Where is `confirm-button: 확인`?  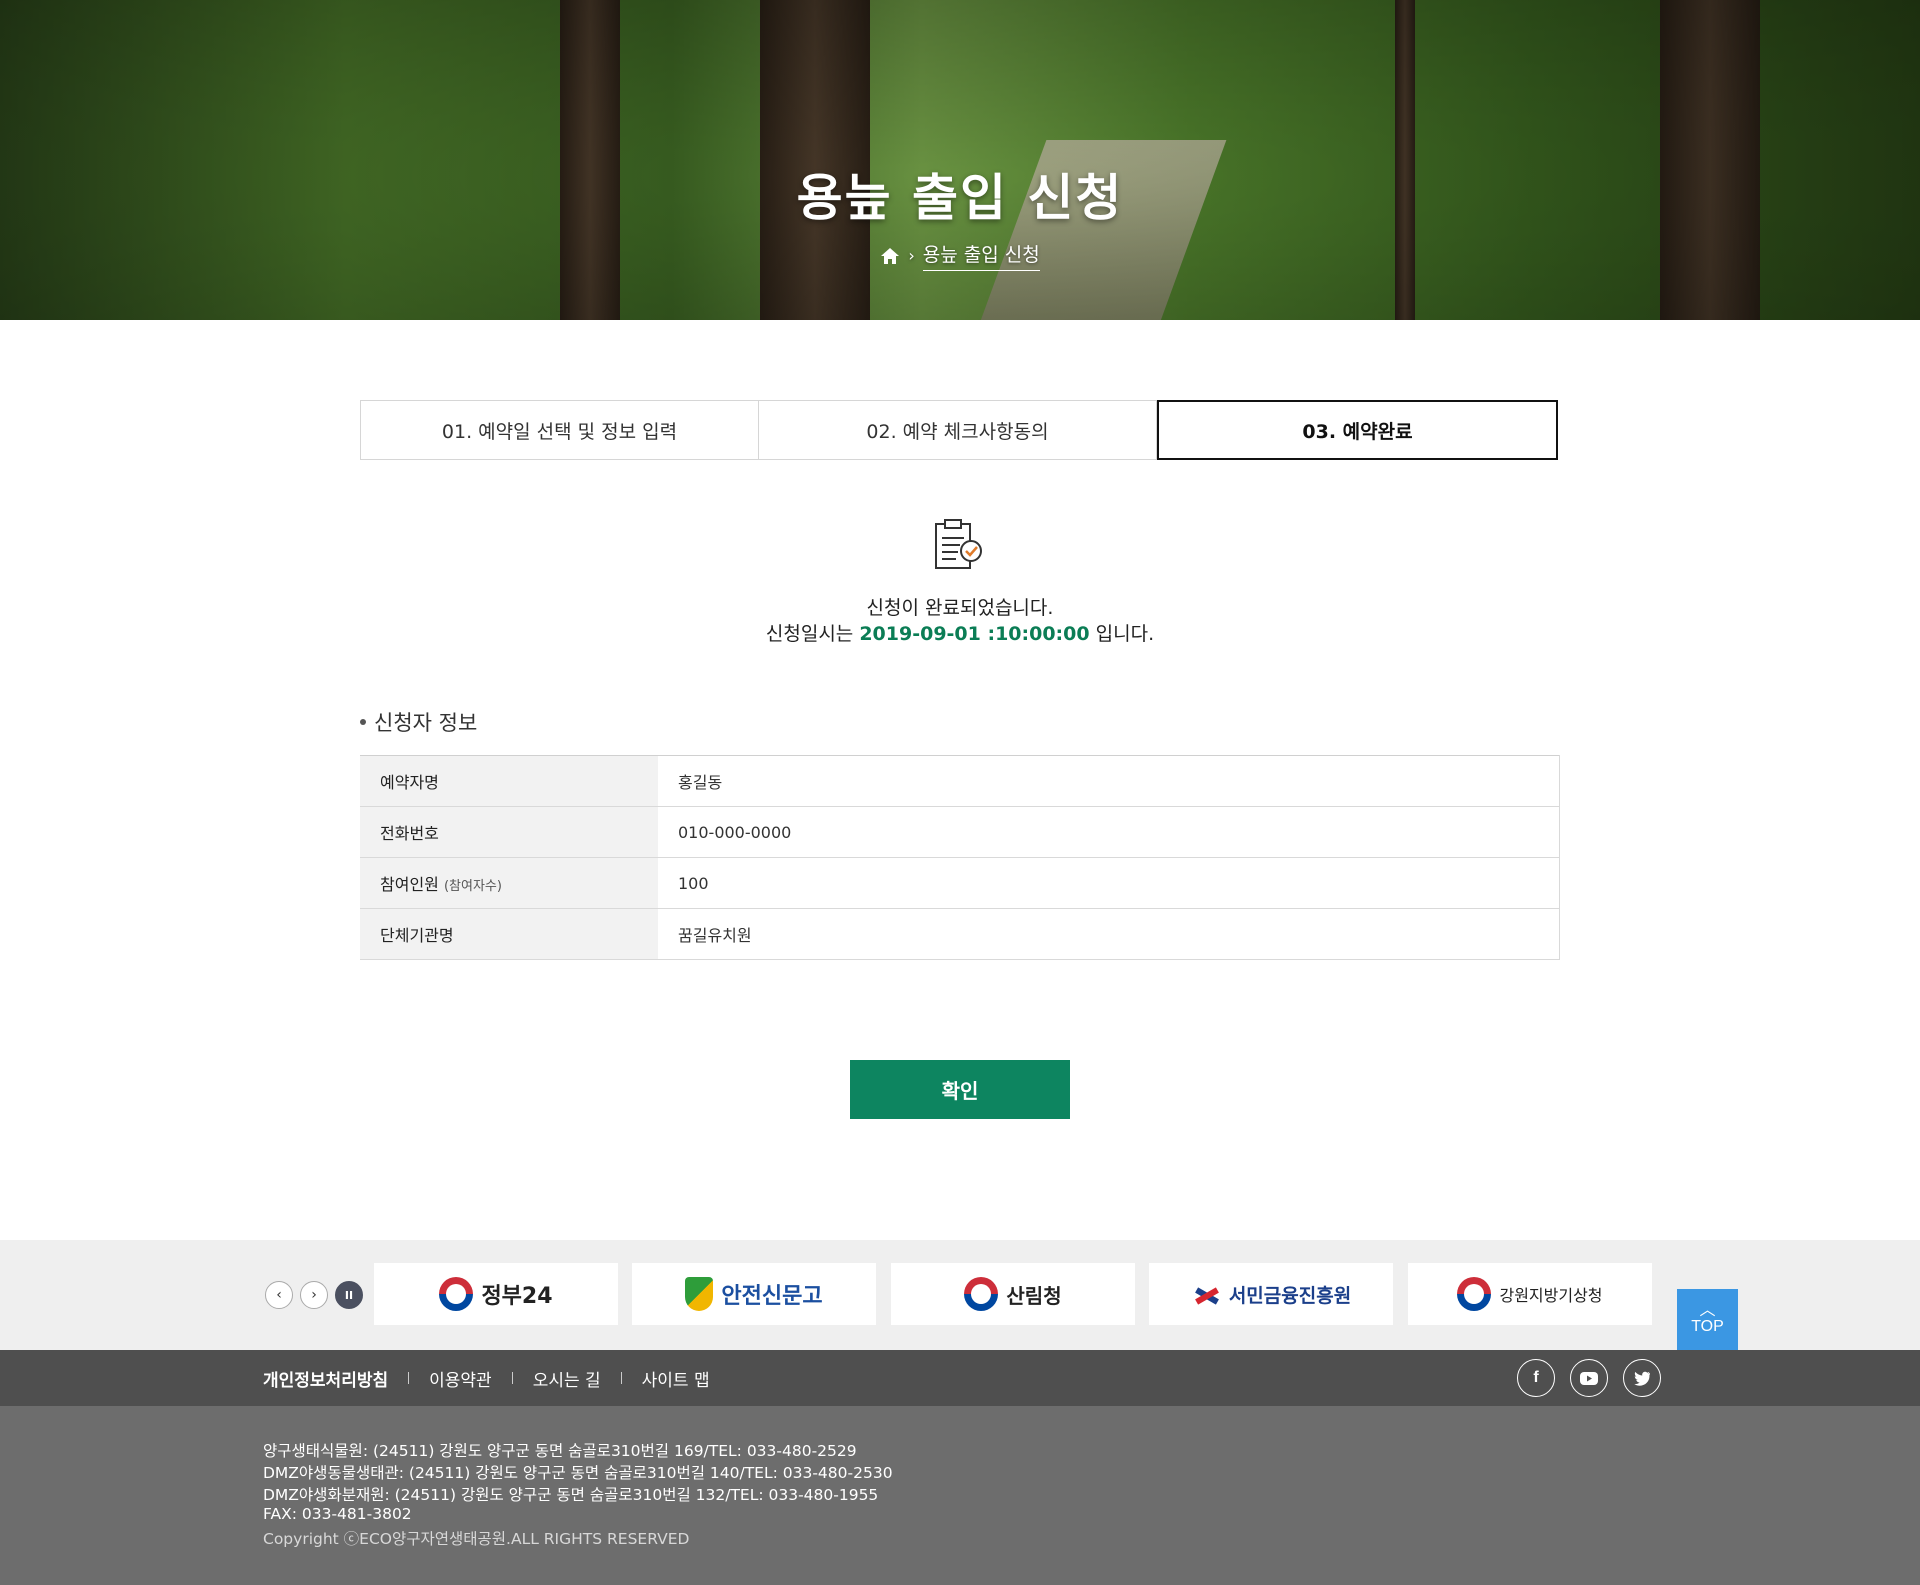 confirm-button: 확인 is located at coordinates (960, 1089).